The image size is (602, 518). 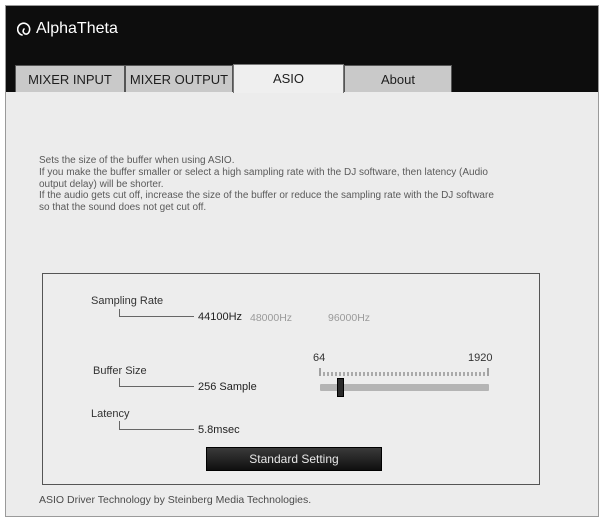 I want to click on description-line: so that the sound does not get cut off., so click(x=123, y=208).